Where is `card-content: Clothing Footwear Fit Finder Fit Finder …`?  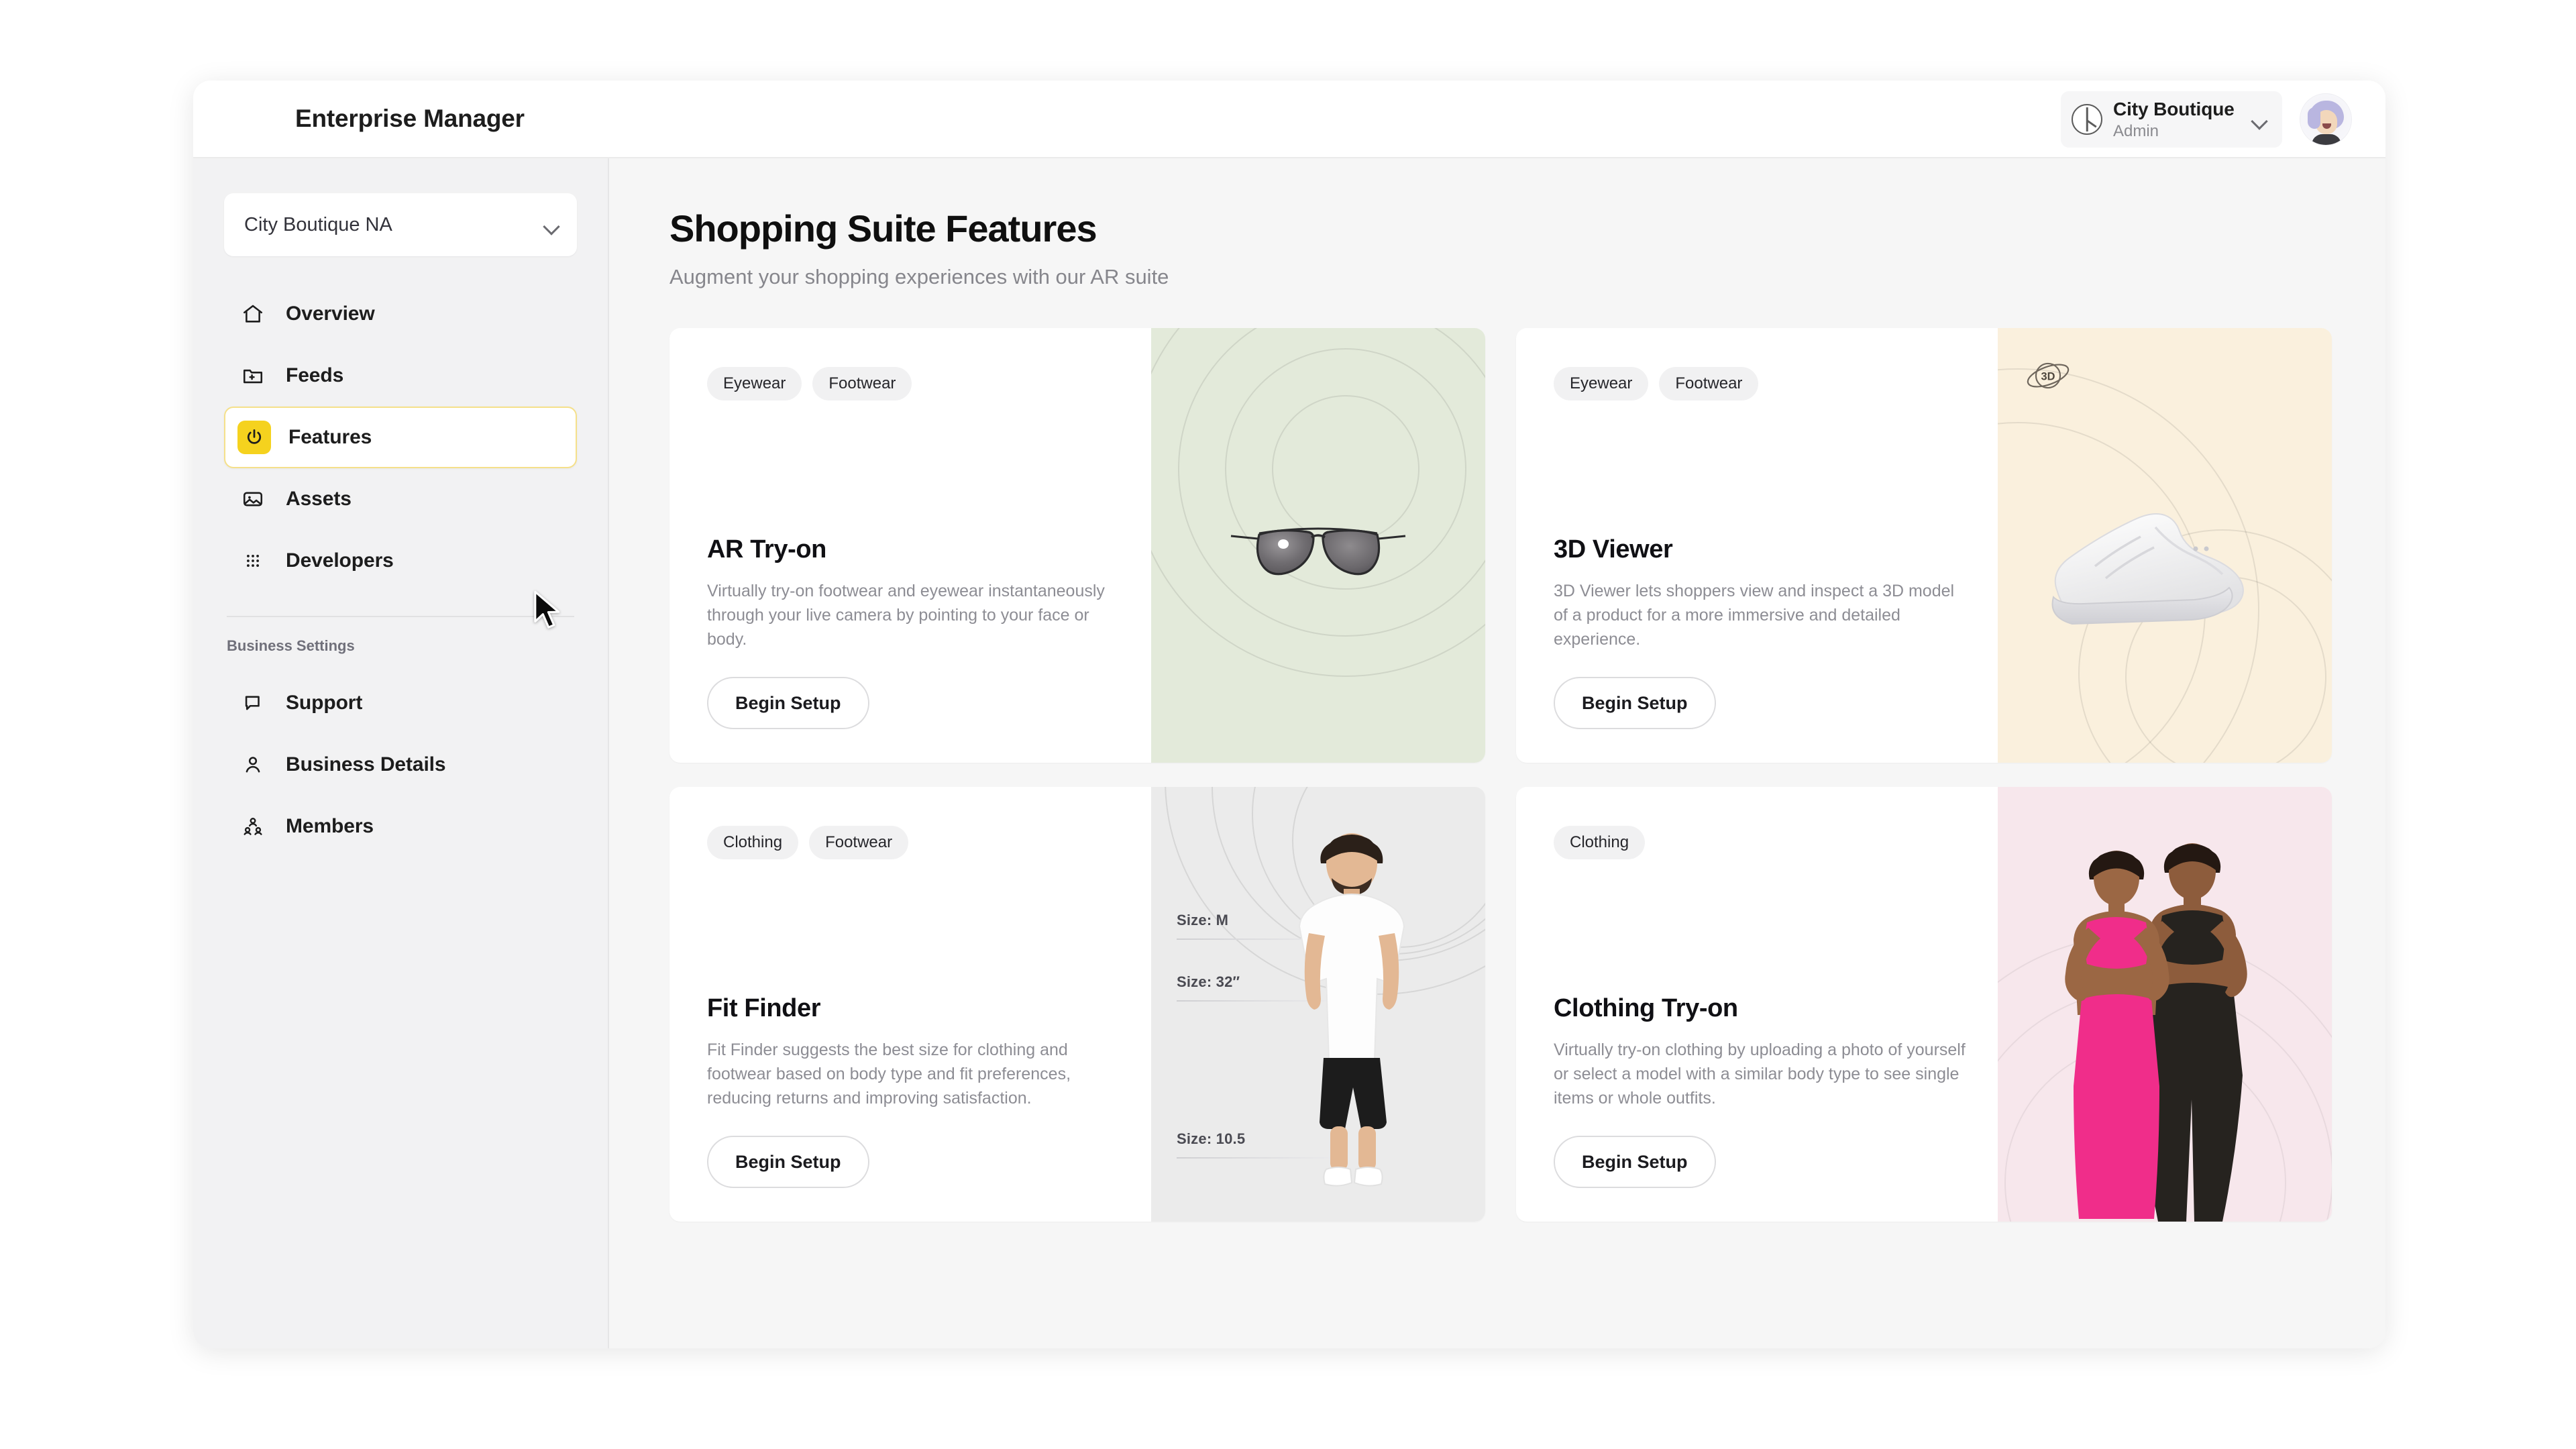
card-content: Clothing Footwear Fit Finder Fit Finder … is located at coordinates (910, 1004).